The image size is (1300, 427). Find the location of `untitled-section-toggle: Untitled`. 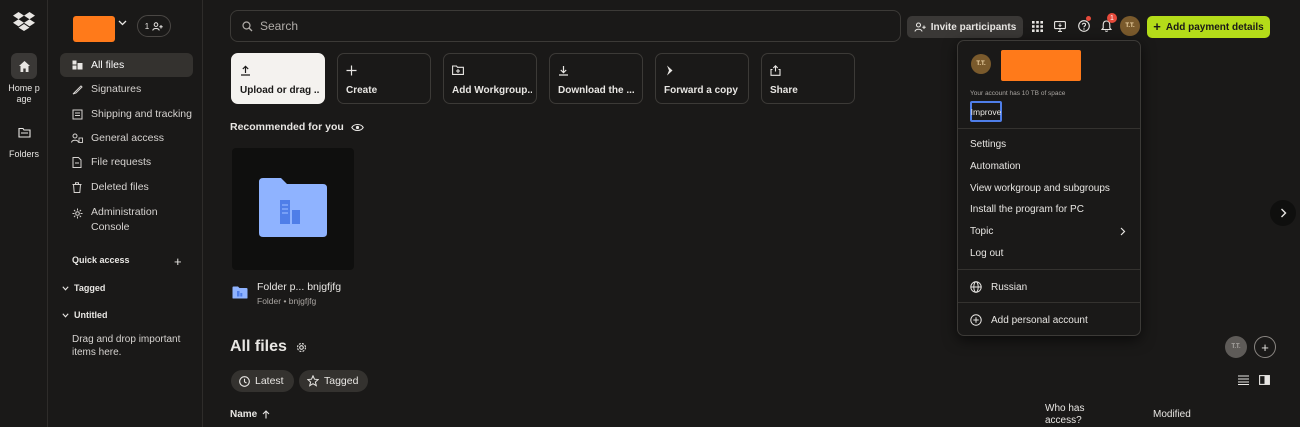

untitled-section-toggle: Untitled is located at coordinates (85, 315).